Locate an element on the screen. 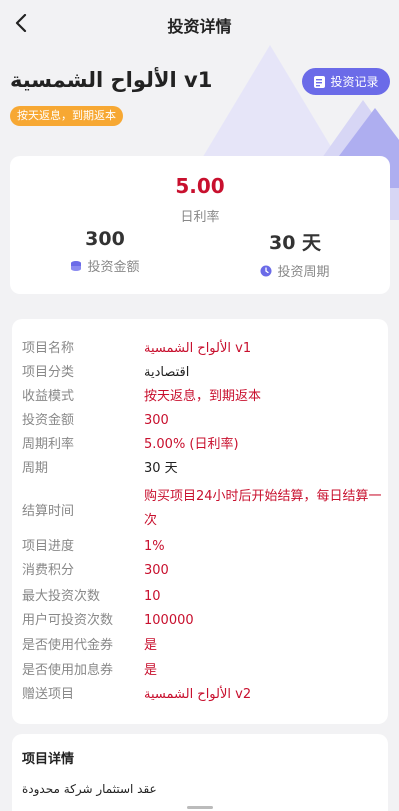 The height and width of the screenshot is (811, 399). description-title: 项目详情 is located at coordinates (48, 759).